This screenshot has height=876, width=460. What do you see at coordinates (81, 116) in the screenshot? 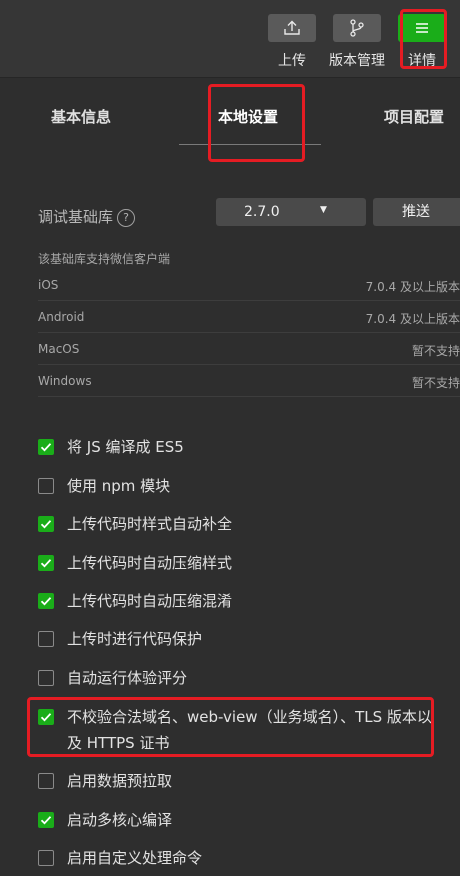
I see `tab-basic-info: 基本信息` at bounding box center [81, 116].